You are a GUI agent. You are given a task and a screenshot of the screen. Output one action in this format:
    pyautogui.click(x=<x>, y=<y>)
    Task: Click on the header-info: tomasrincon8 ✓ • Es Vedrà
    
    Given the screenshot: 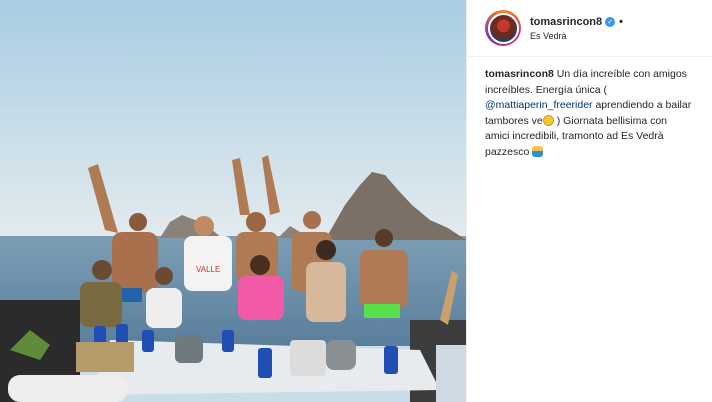 What is the action you would take?
    pyautogui.click(x=576, y=28)
    